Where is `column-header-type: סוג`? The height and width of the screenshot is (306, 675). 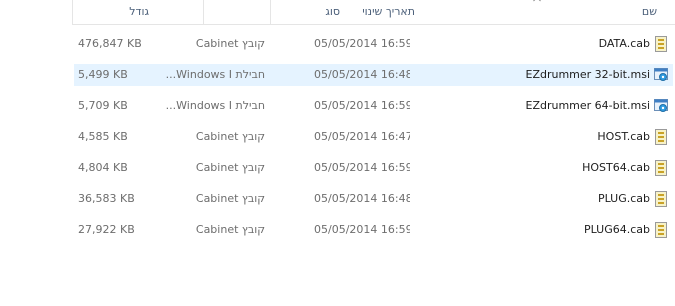
column-header-type: סוג is located at coordinates (271, 12).